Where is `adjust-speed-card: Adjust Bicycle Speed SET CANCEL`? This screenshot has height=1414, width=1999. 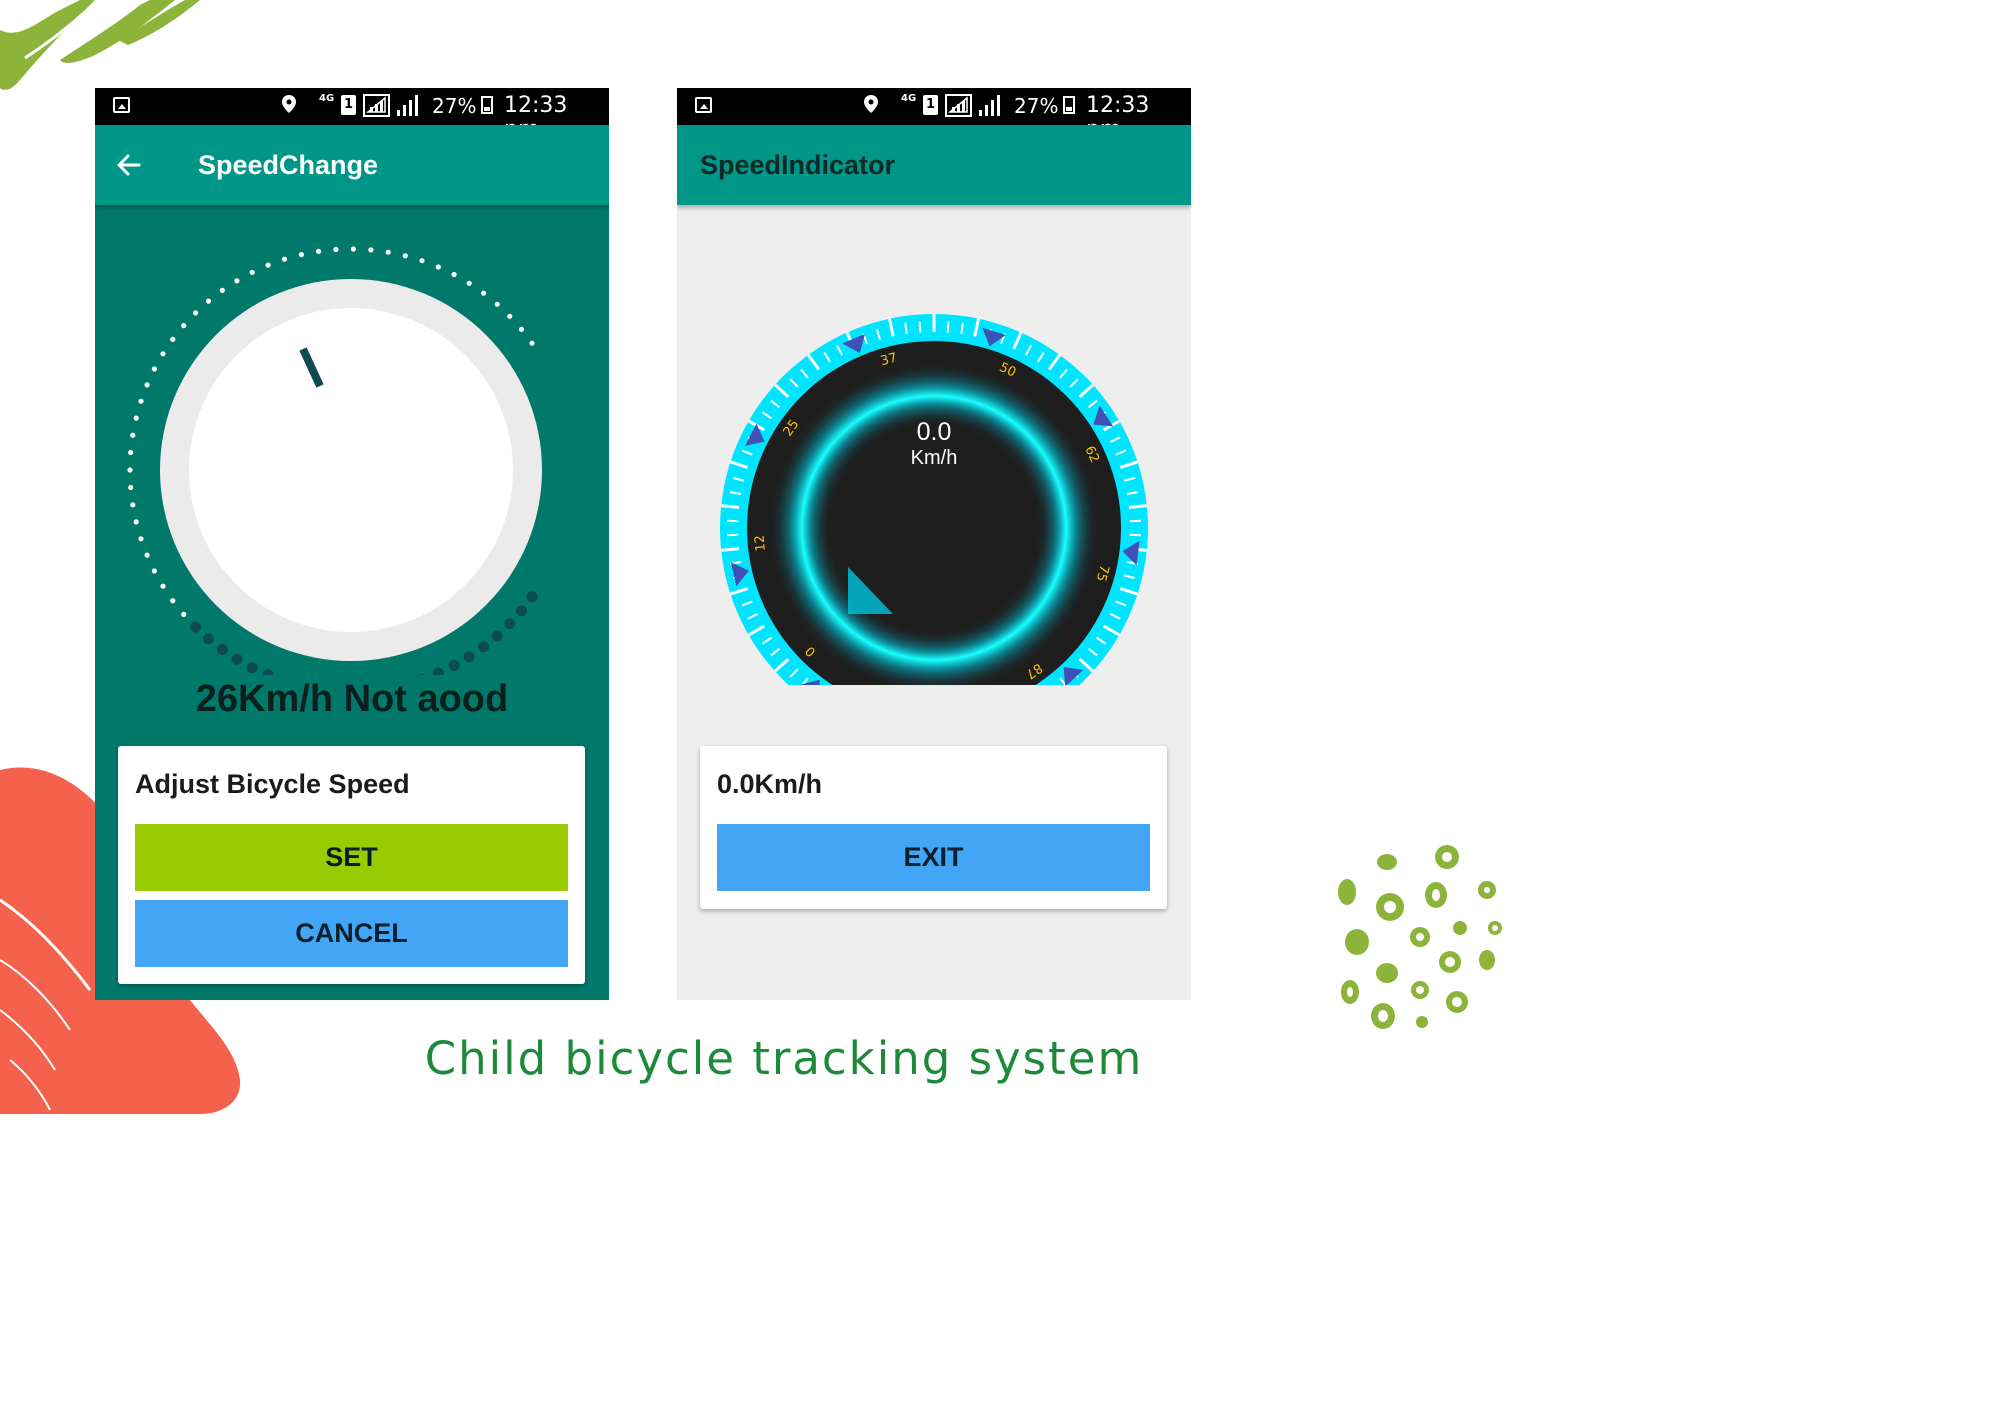 adjust-speed-card: Adjust Bicycle Speed SET CANCEL is located at coordinates (351, 865).